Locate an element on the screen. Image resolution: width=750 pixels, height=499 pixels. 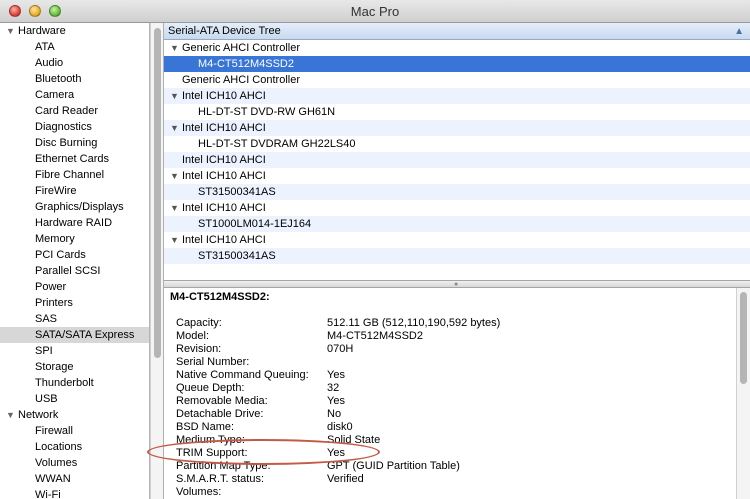
tree-row: Generic AHCI Controller is located at coordinates (457, 80).